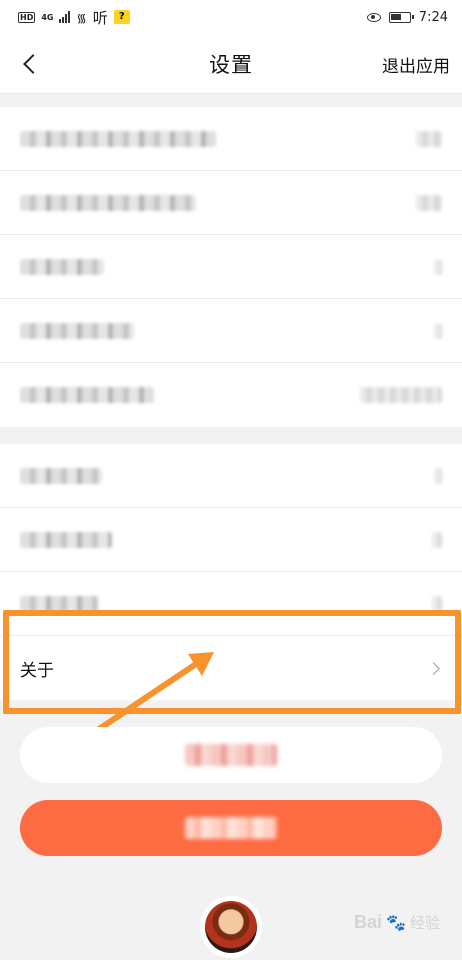 This screenshot has height=960, width=462. I want to click on watermark-brand: Bai, so click(368, 922).